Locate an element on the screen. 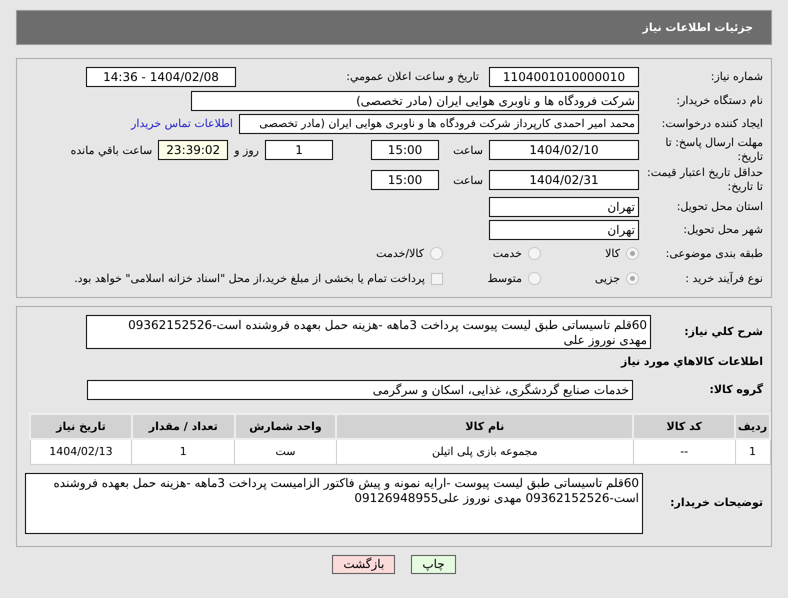  creator-field: محمد امیر احمدی کارپرداز شرکت فرودگاه ها و ناوبری هوایی ایران (مادر تخصصی is located at coordinates (439, 124).